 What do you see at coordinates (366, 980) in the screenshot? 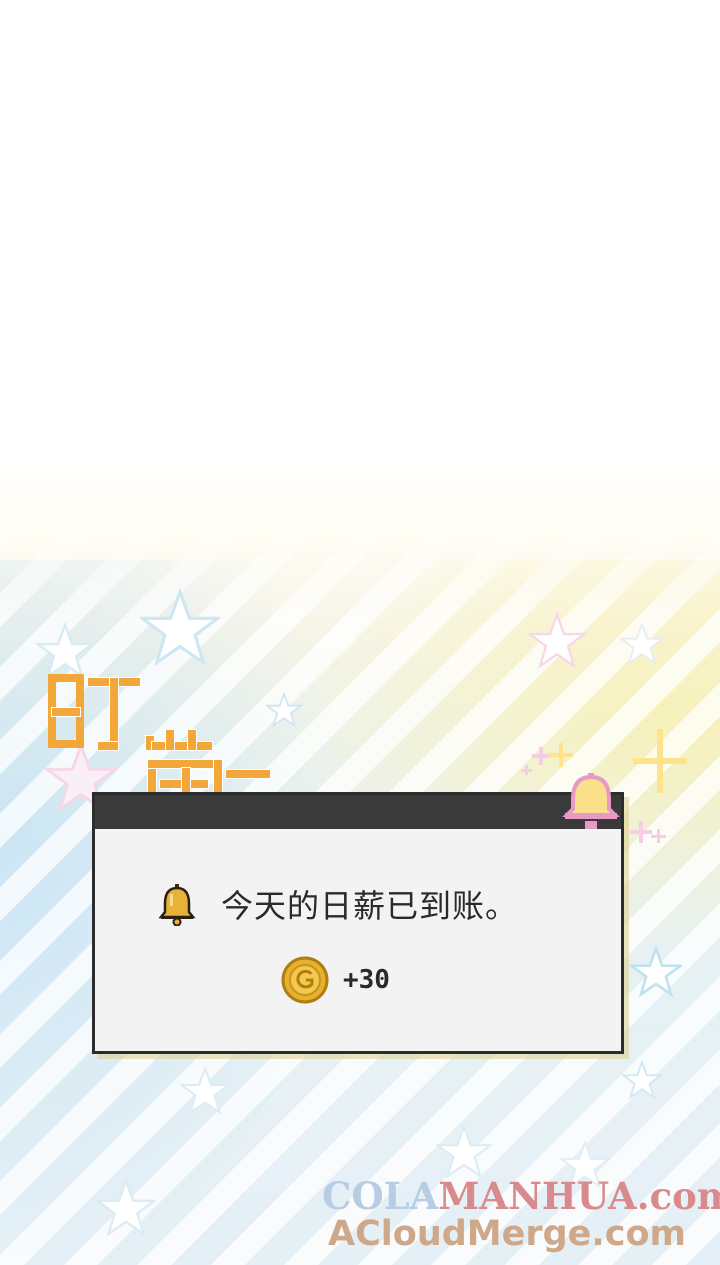
I see `reward-amount: +30` at bounding box center [366, 980].